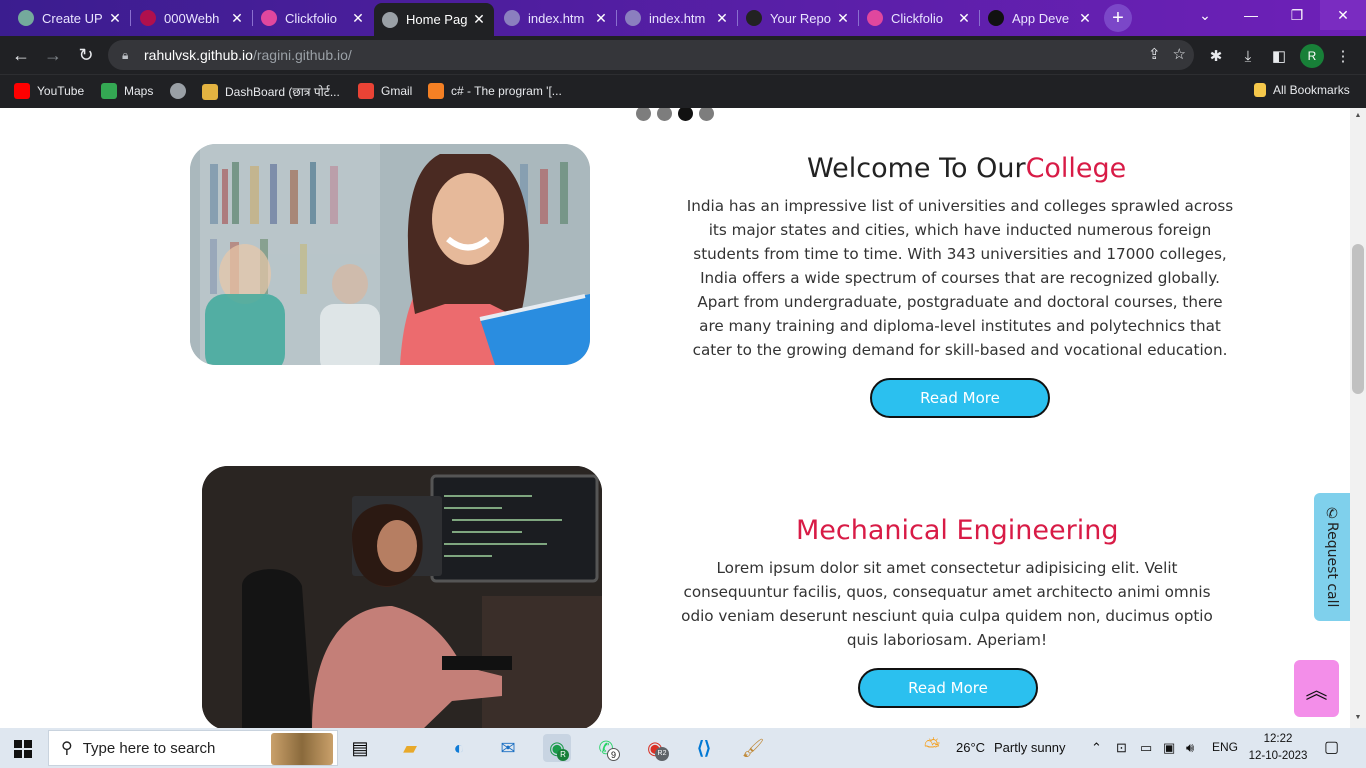  I want to click on notifications-icon: ▢, so click(1331, 747).